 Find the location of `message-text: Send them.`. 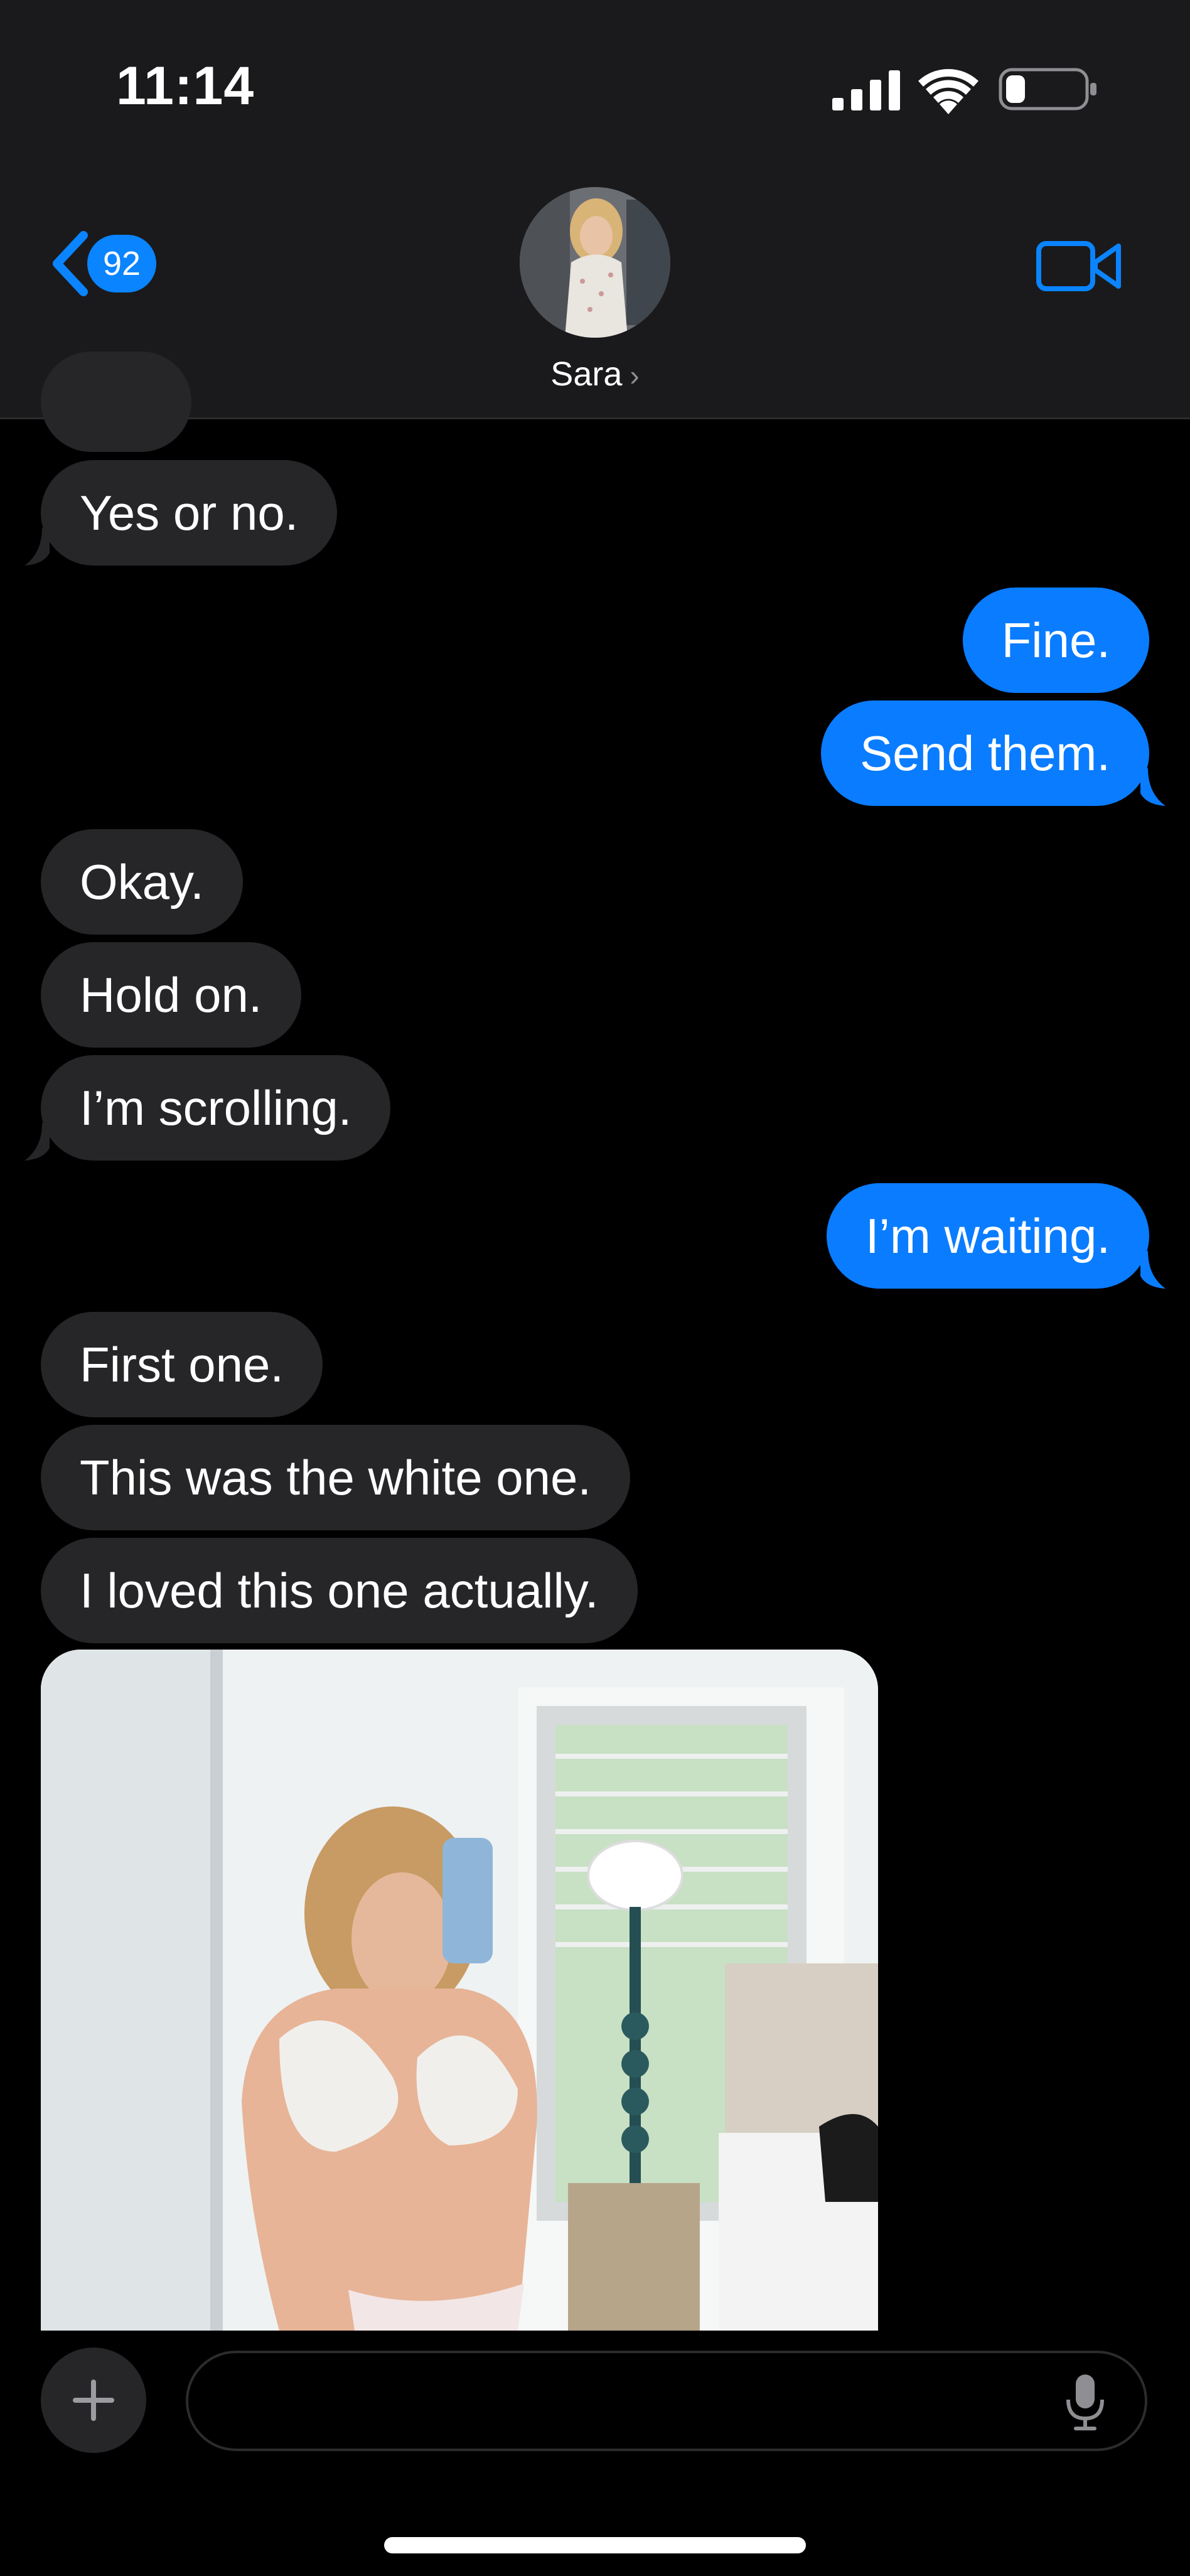

message-text: Send them. is located at coordinates (985, 753).